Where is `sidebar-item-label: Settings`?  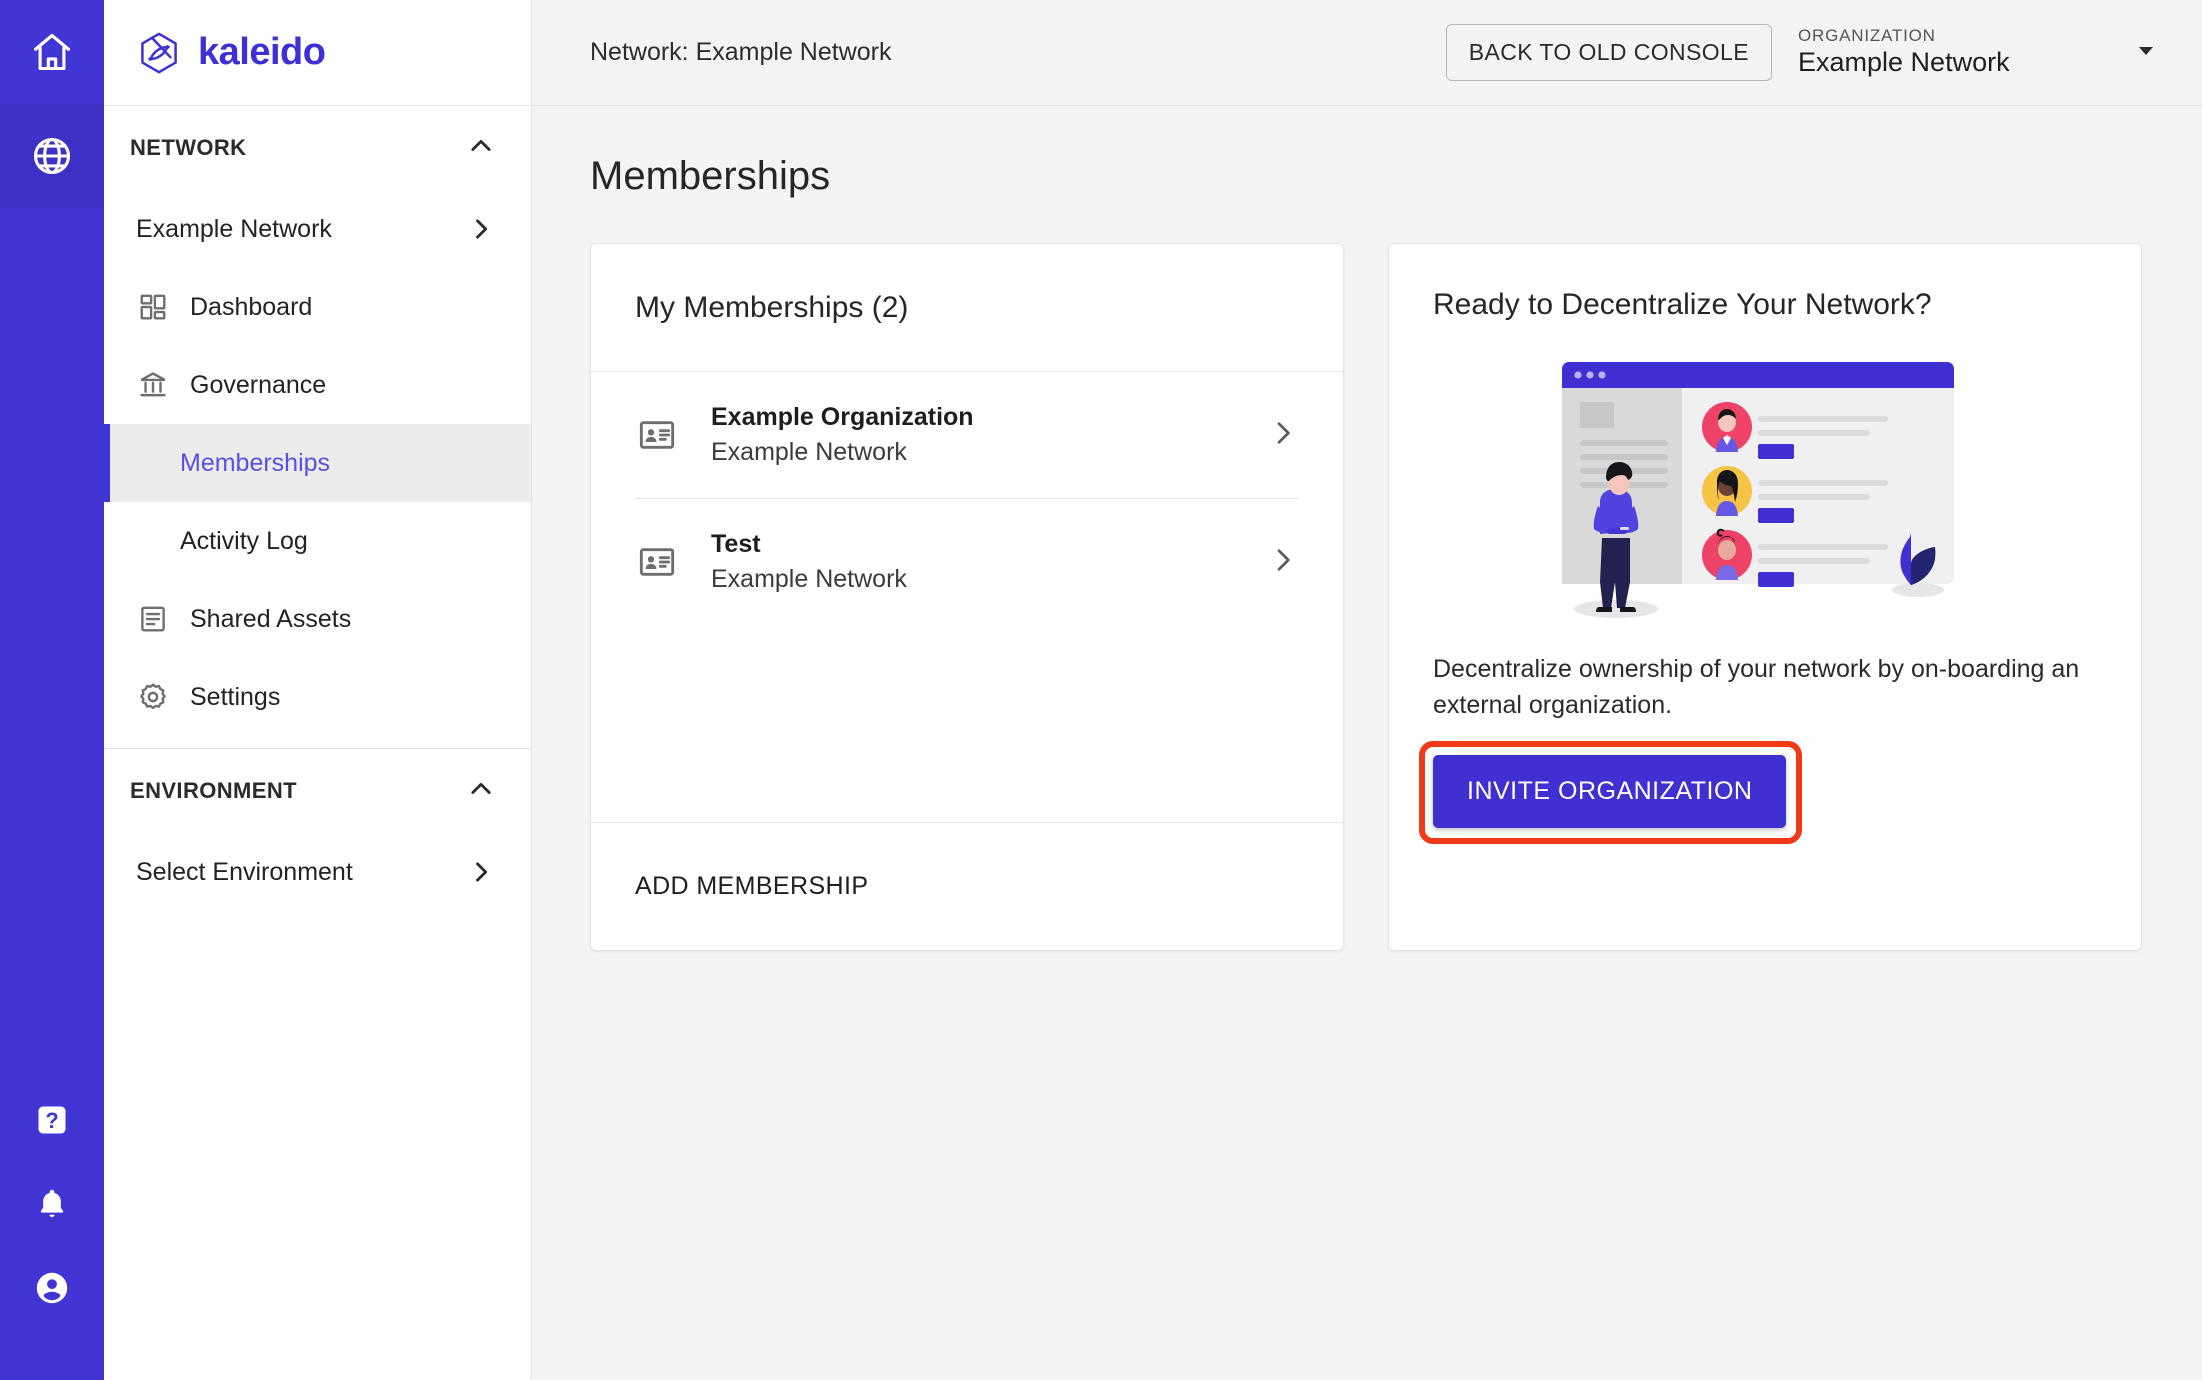
sidebar-item-label: Settings is located at coordinates (235, 696).